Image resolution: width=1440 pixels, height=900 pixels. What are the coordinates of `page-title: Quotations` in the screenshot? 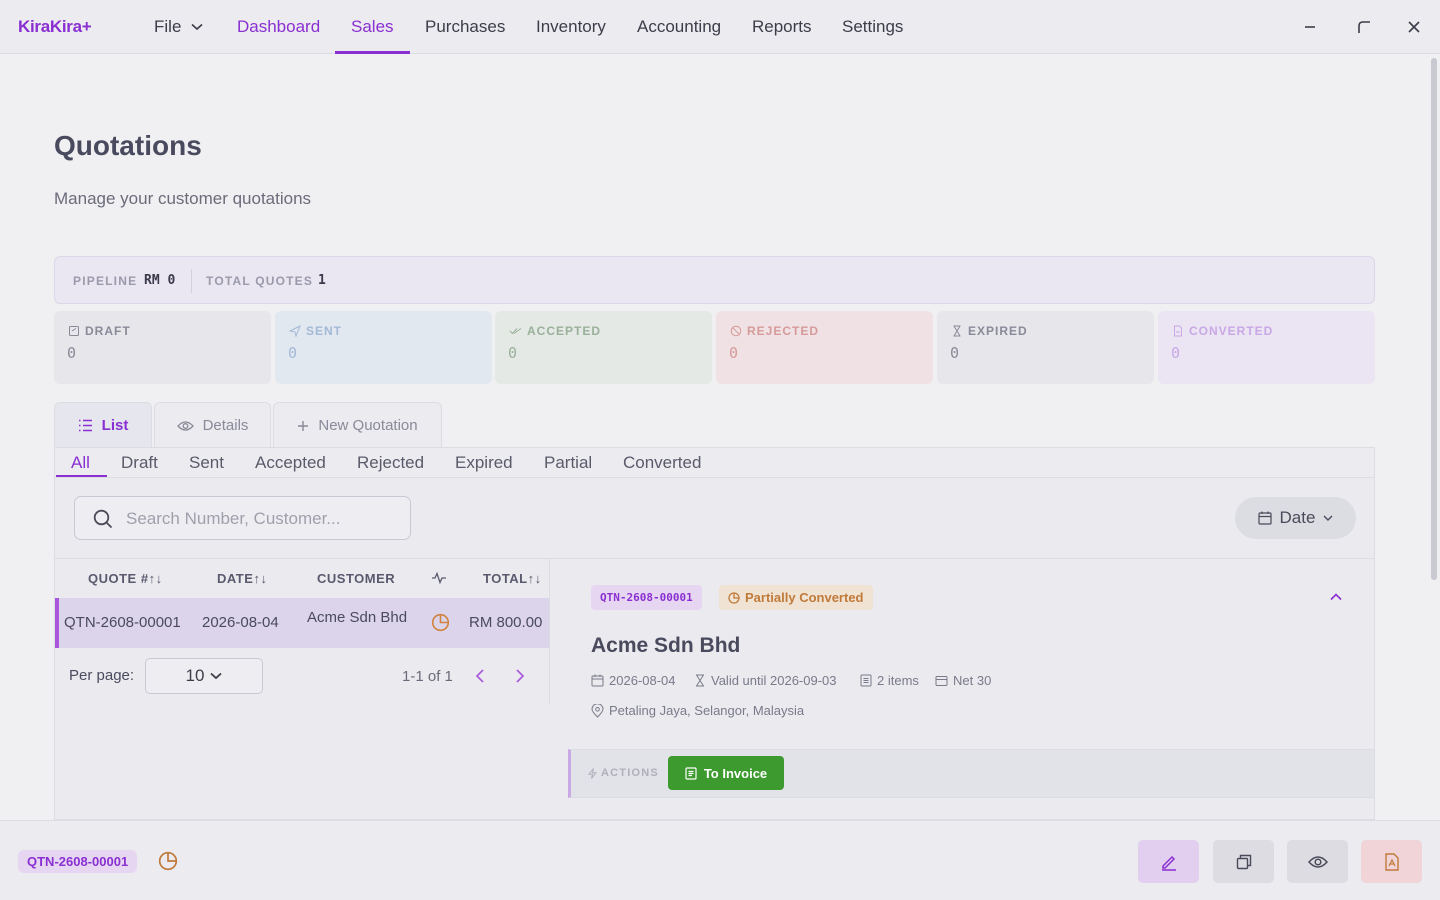 It's located at (128, 145).